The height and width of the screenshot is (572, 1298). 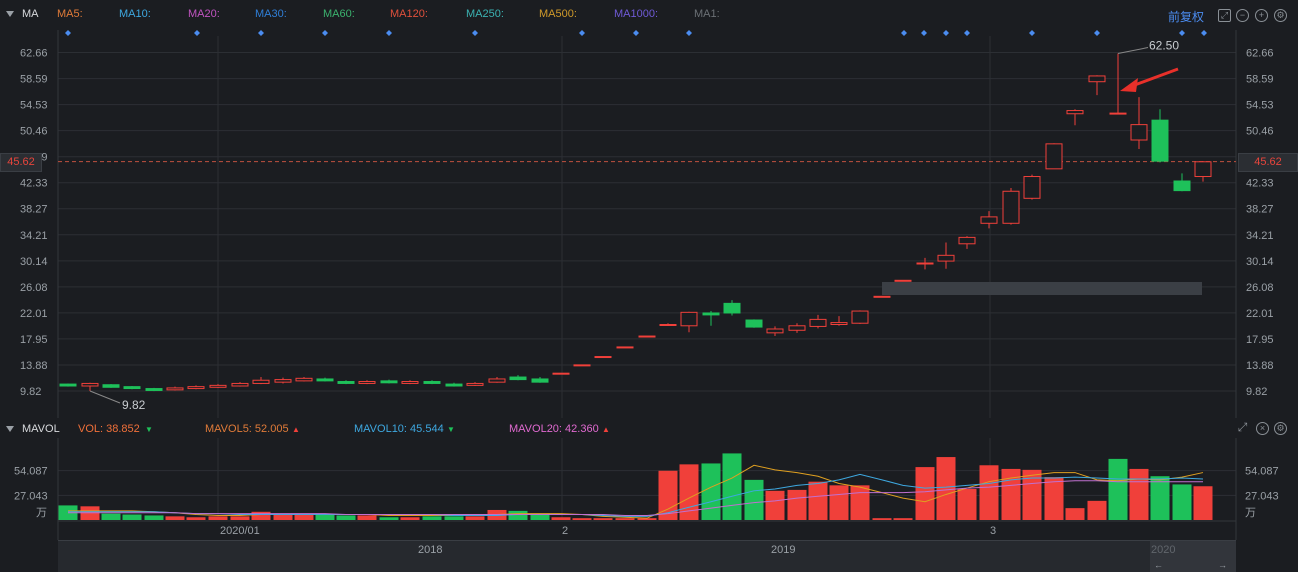 What do you see at coordinates (240, 531) in the screenshot?
I see `date-label: 2020/01` at bounding box center [240, 531].